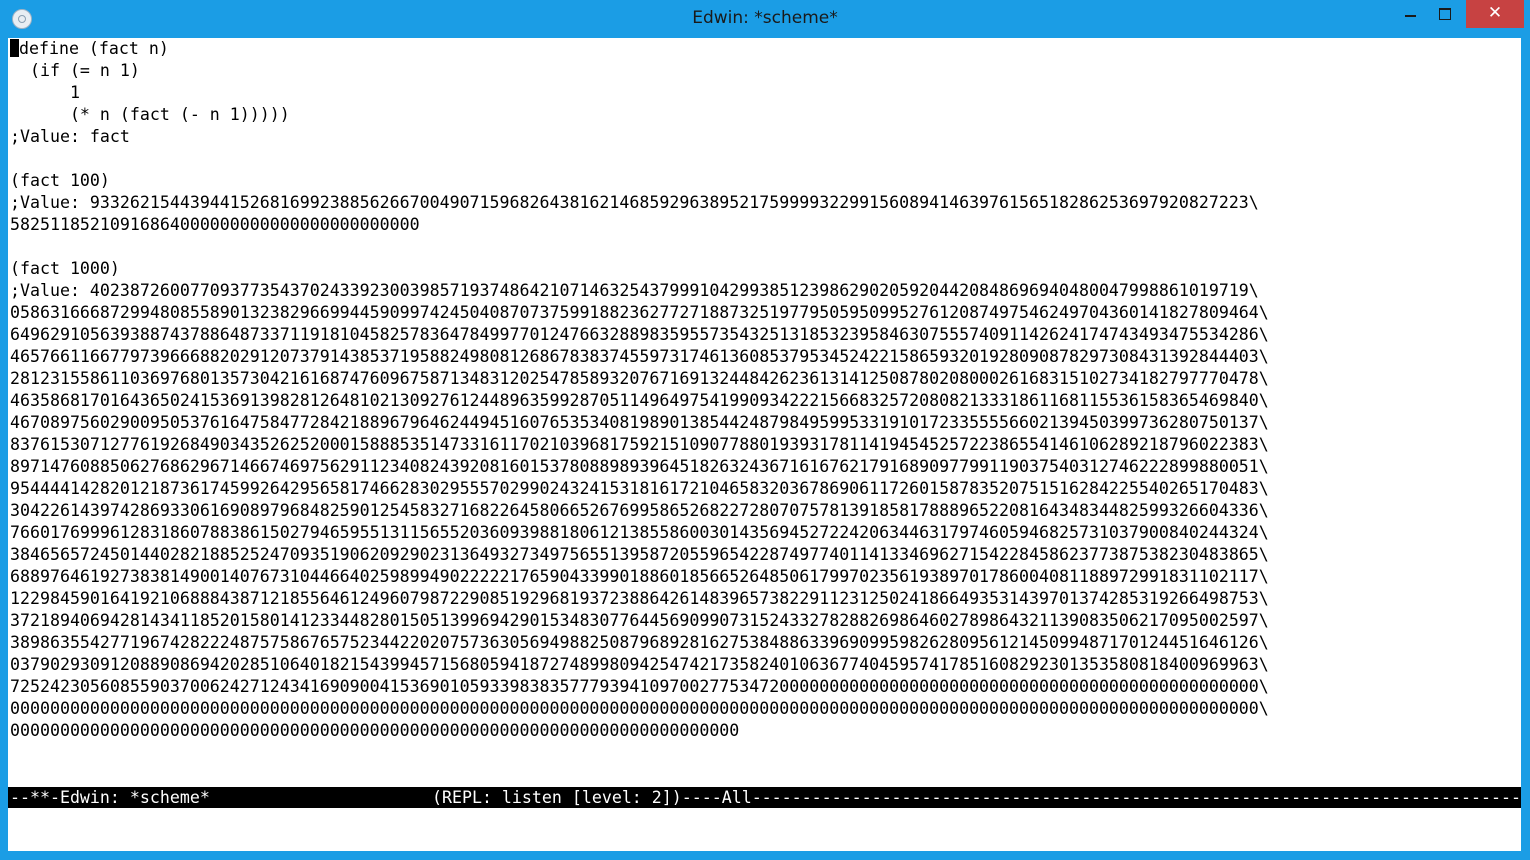  Describe the element at coordinates (764, 829) in the screenshot. I see `minibuffer` at that location.